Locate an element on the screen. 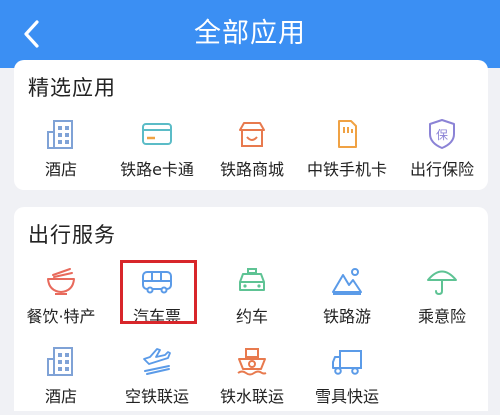  noodle-bowl-icon is located at coordinates (61, 281).